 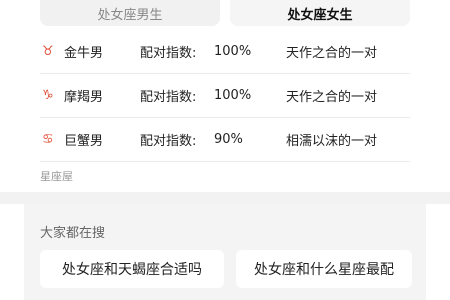 What do you see at coordinates (228, 139) in the screenshot?
I see `score-value: 90%` at bounding box center [228, 139].